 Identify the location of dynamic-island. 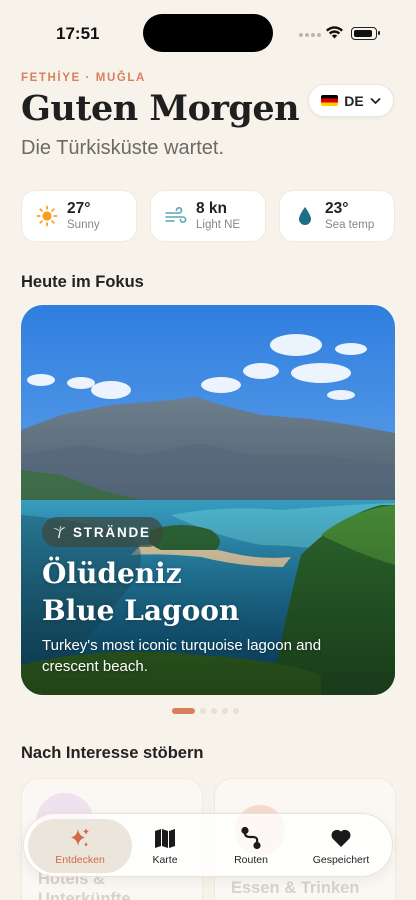
(208, 33).